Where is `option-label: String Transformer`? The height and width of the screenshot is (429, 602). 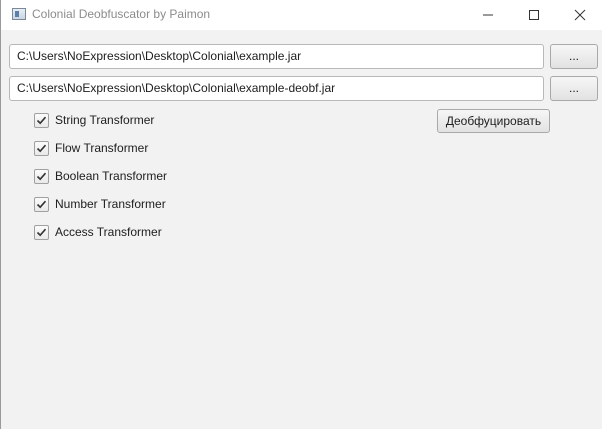 option-label: String Transformer is located at coordinates (105, 120).